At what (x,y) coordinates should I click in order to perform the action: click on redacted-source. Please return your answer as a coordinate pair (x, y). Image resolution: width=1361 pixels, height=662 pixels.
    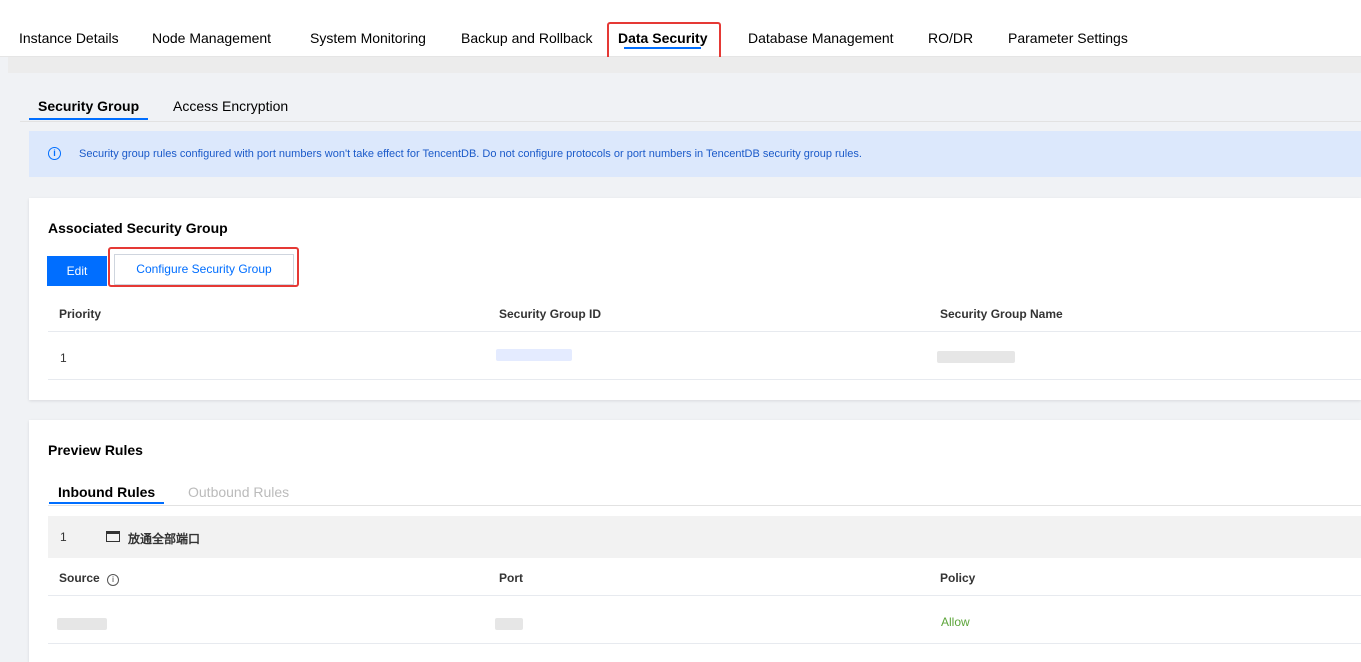
    Looking at the image, I should click on (82, 624).